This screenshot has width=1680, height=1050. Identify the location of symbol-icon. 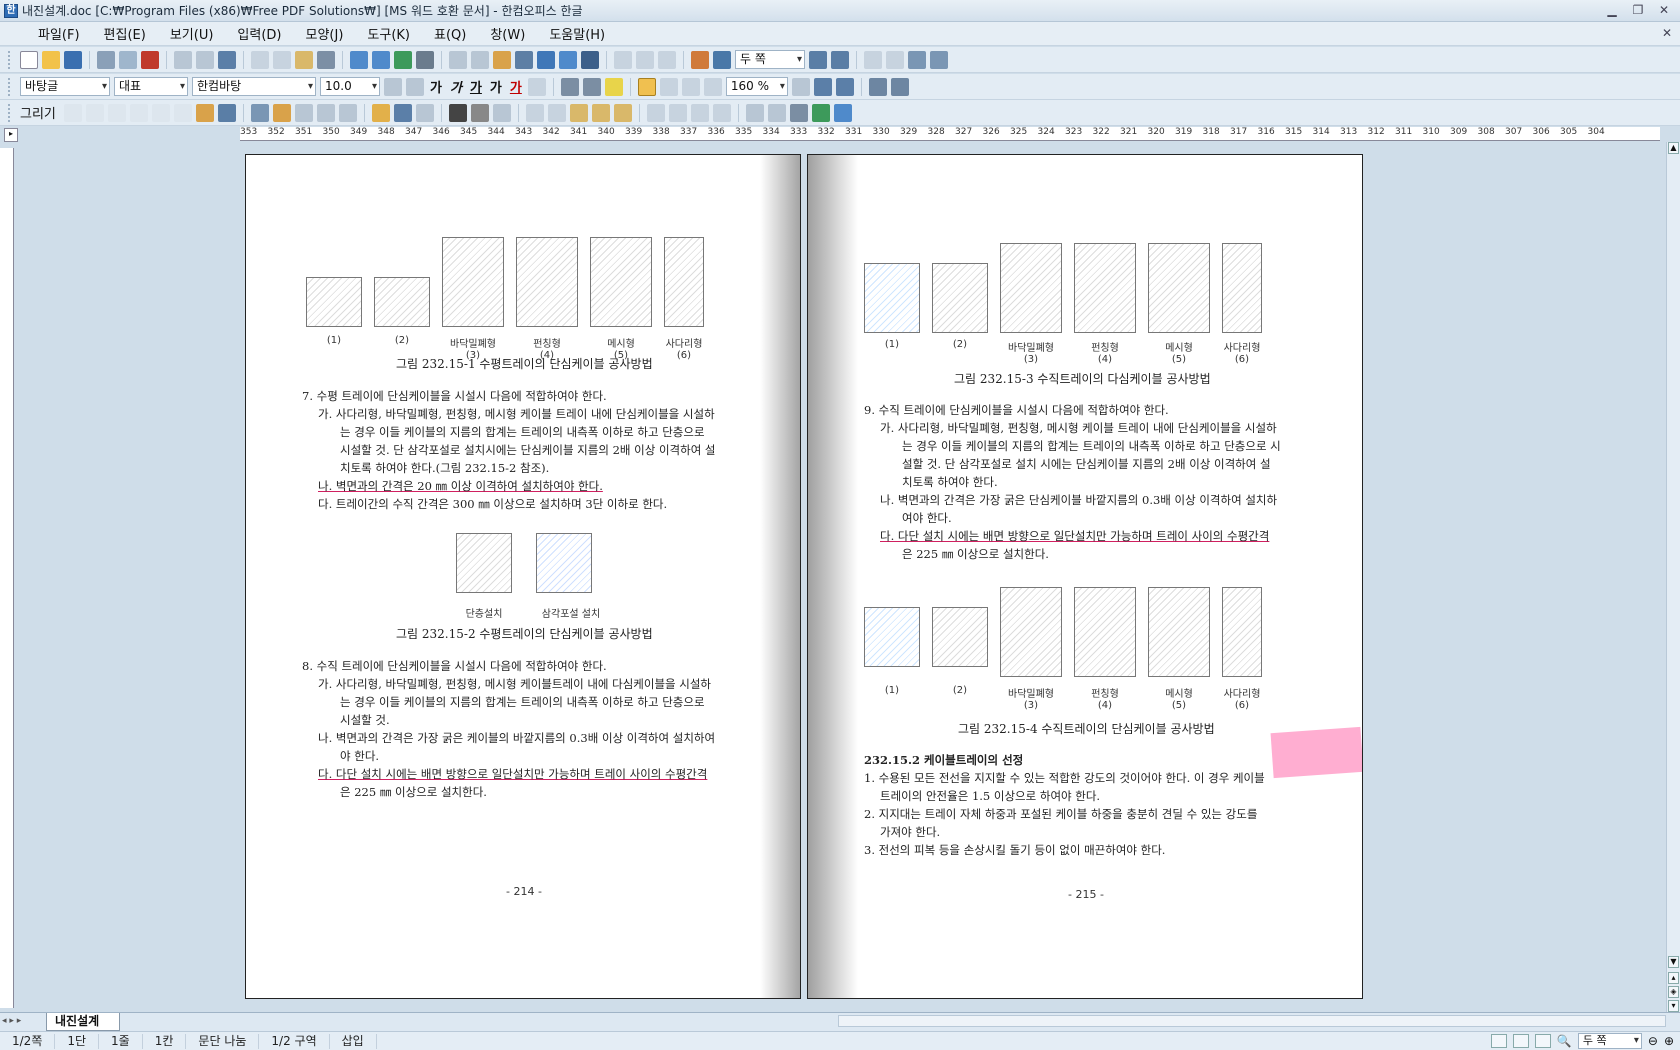
(590, 59).